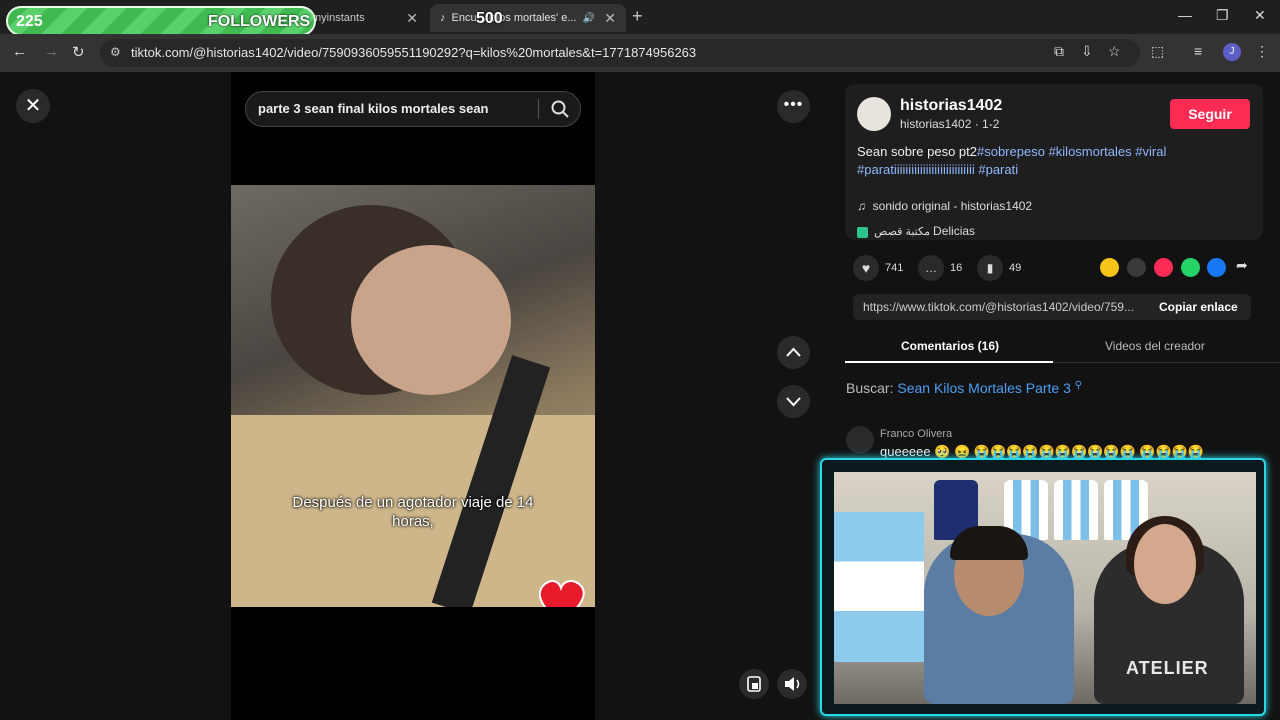  Describe the element at coordinates (431, 320) in the screenshot. I see `video-figure` at that location.